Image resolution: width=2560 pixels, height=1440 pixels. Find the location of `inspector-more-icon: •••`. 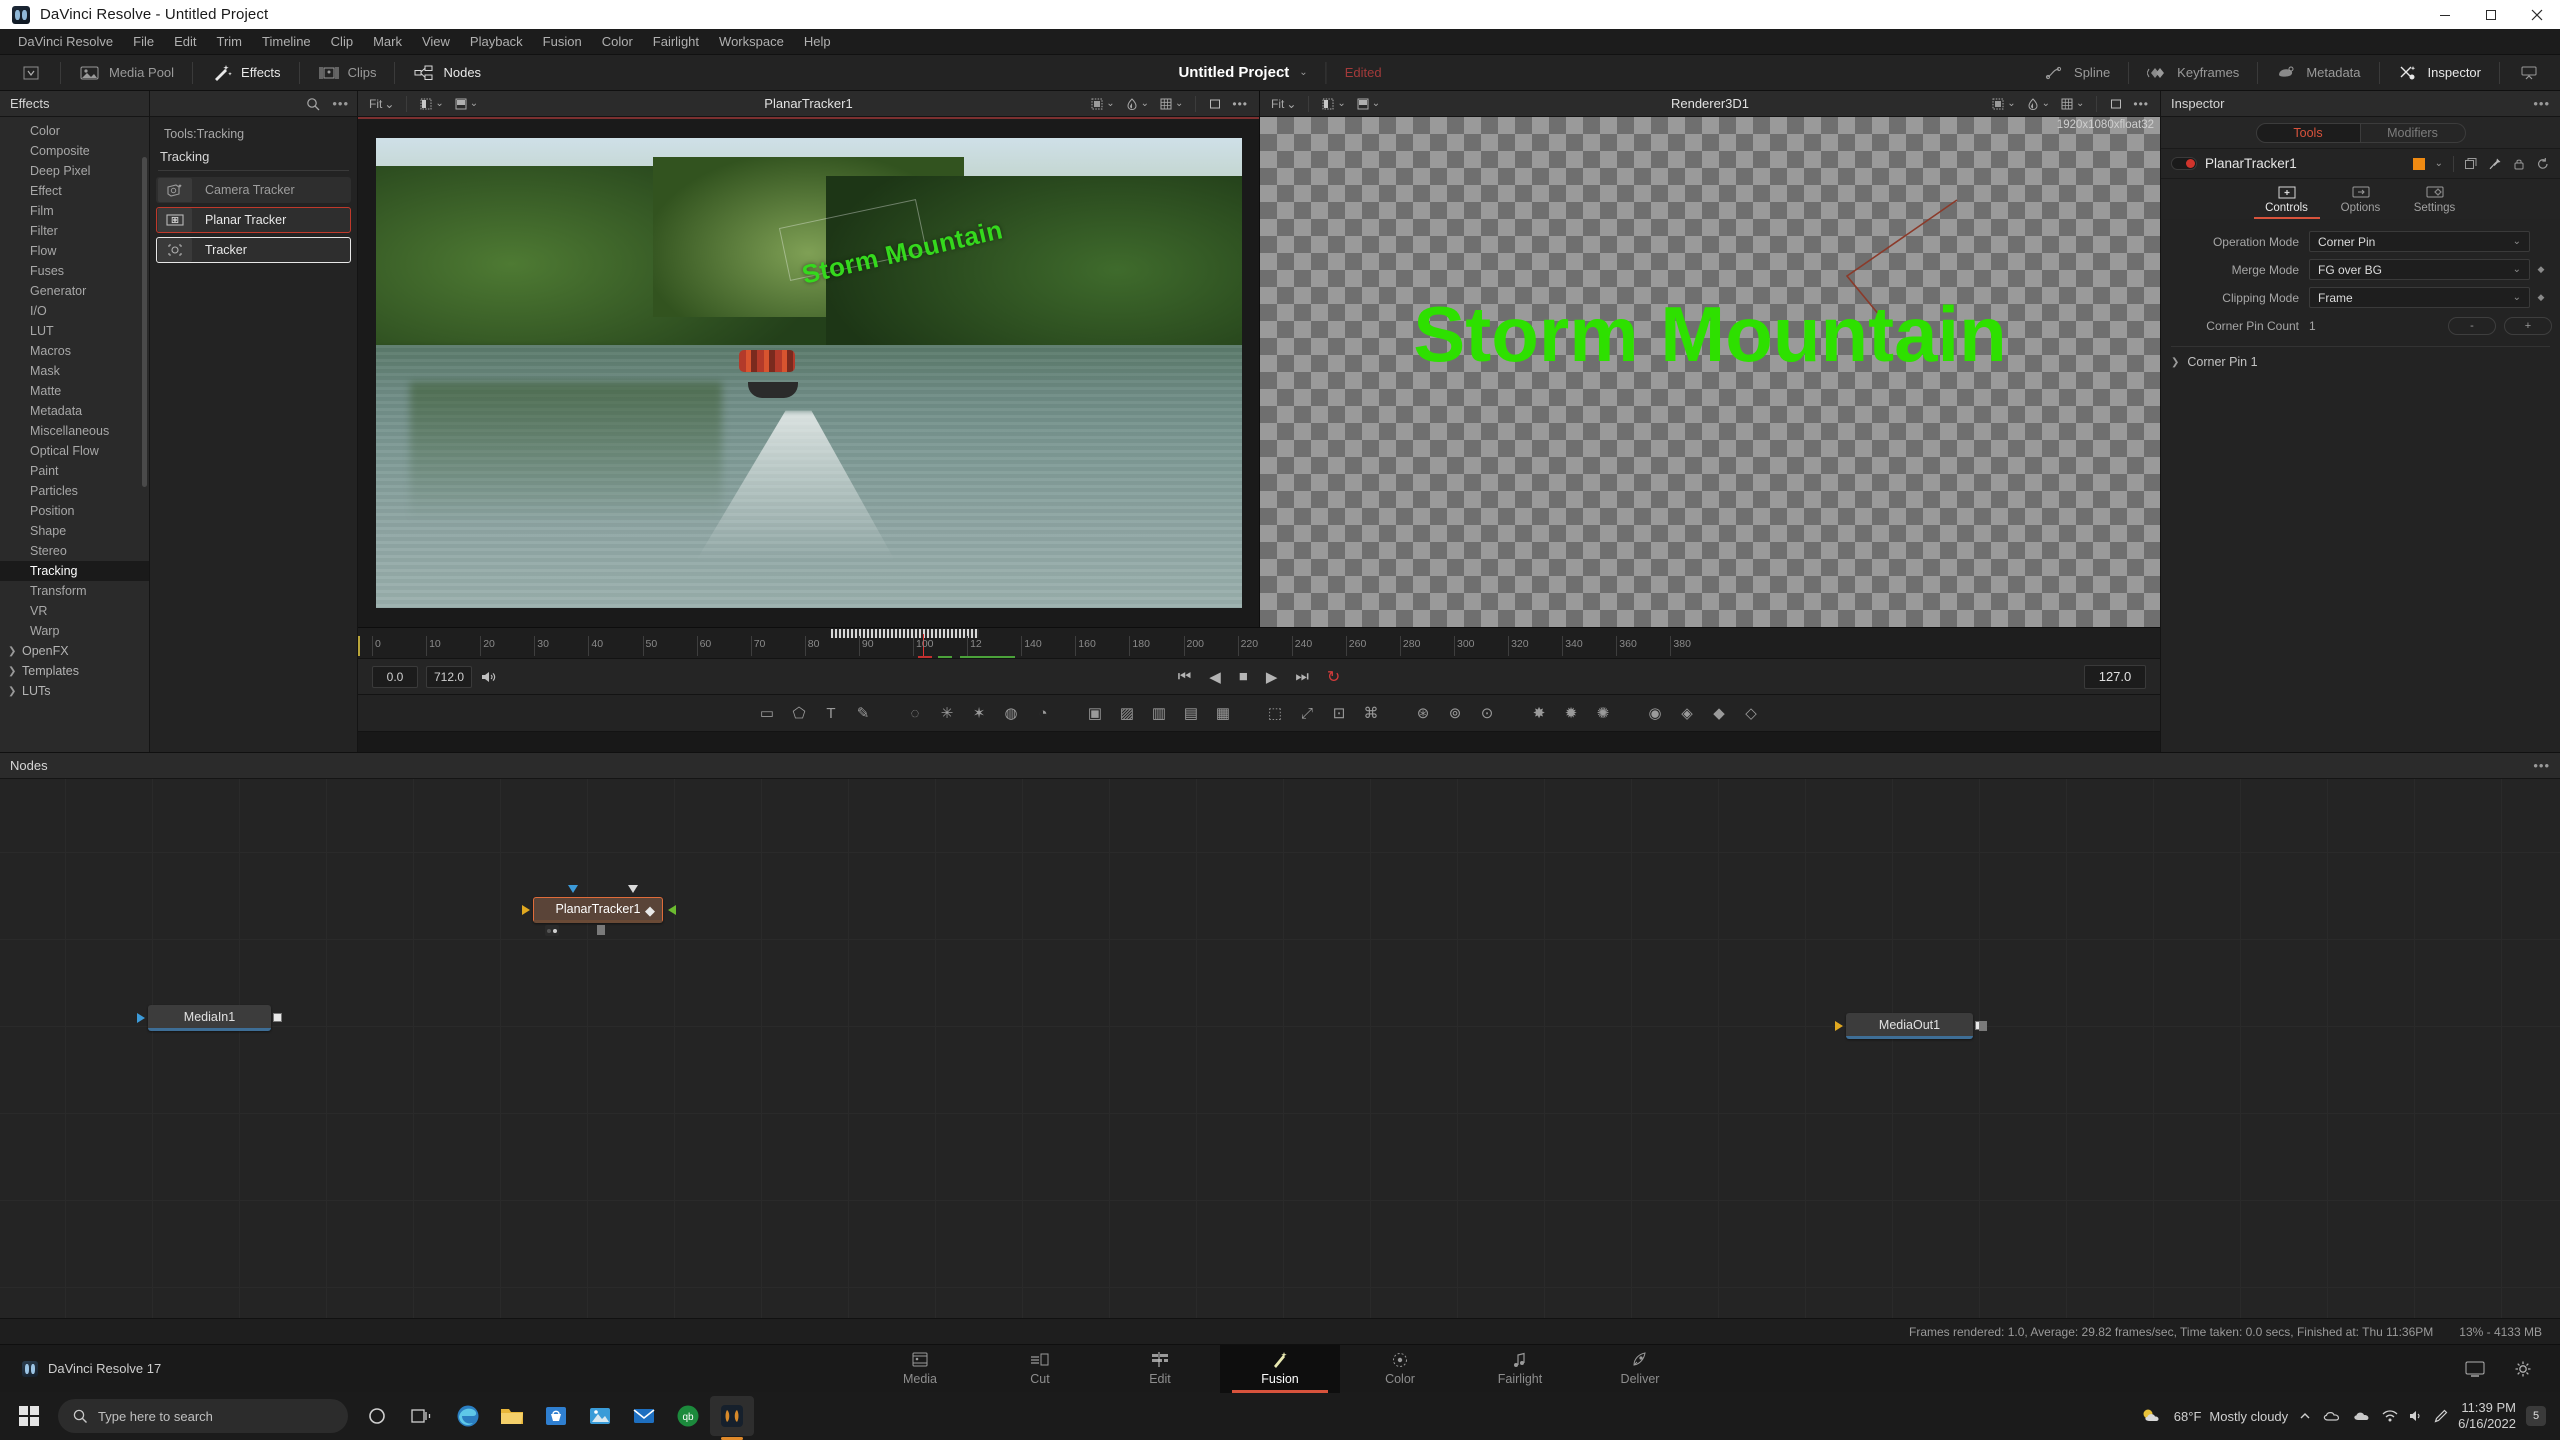

inspector-more-icon: ••• is located at coordinates (2541, 103).